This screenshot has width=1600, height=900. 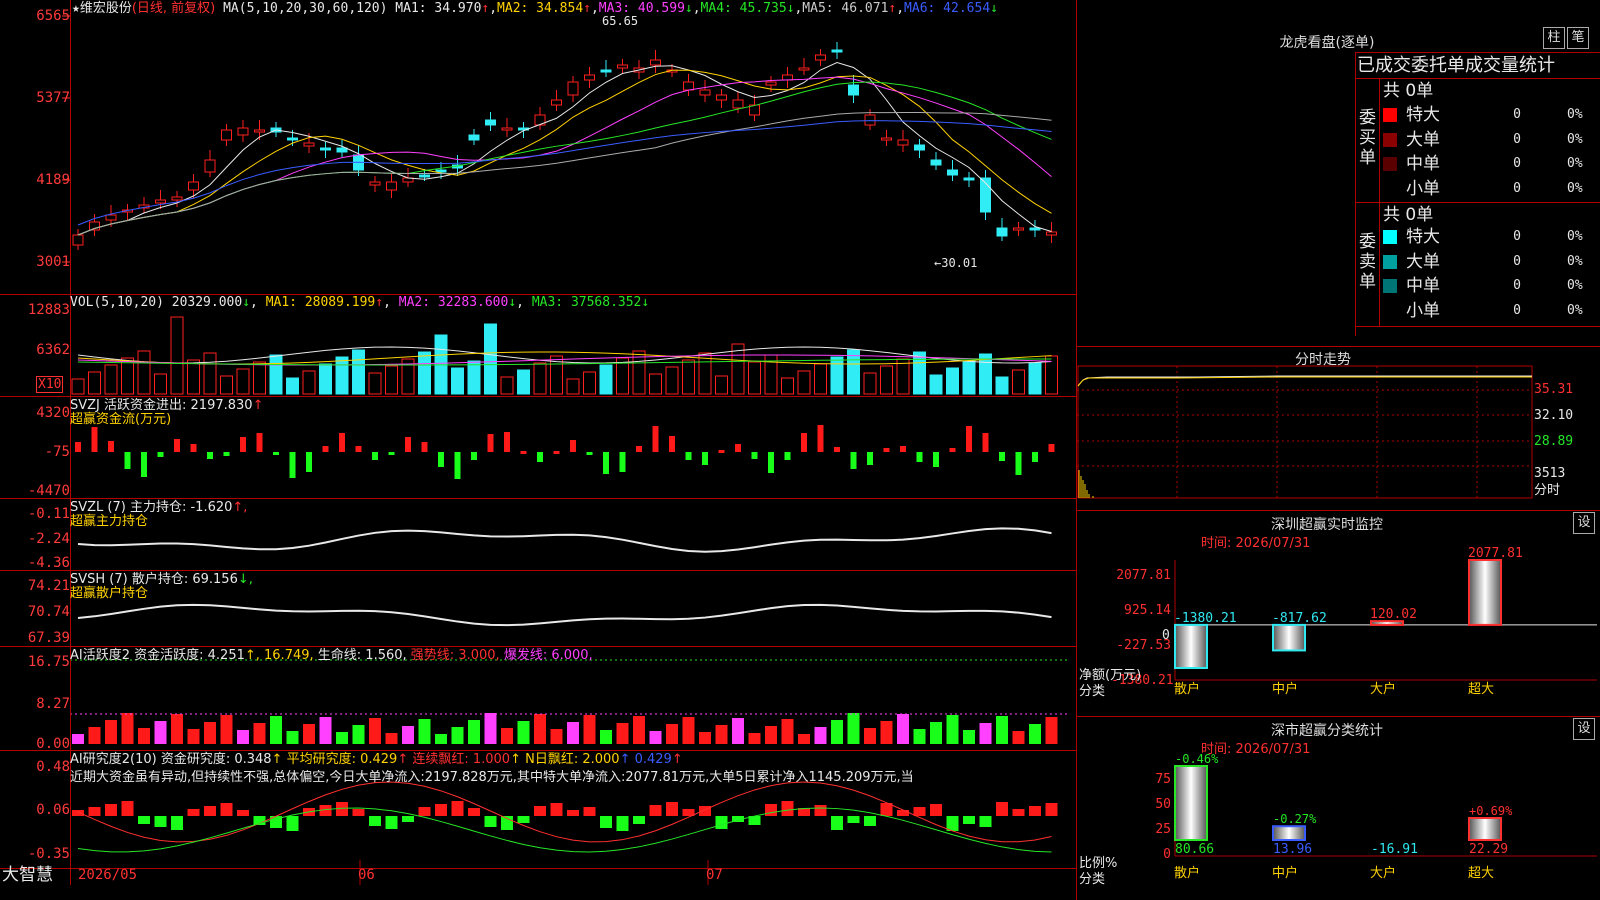 I want to click on svsh-axis-label: 70.74, so click(x=48, y=612).